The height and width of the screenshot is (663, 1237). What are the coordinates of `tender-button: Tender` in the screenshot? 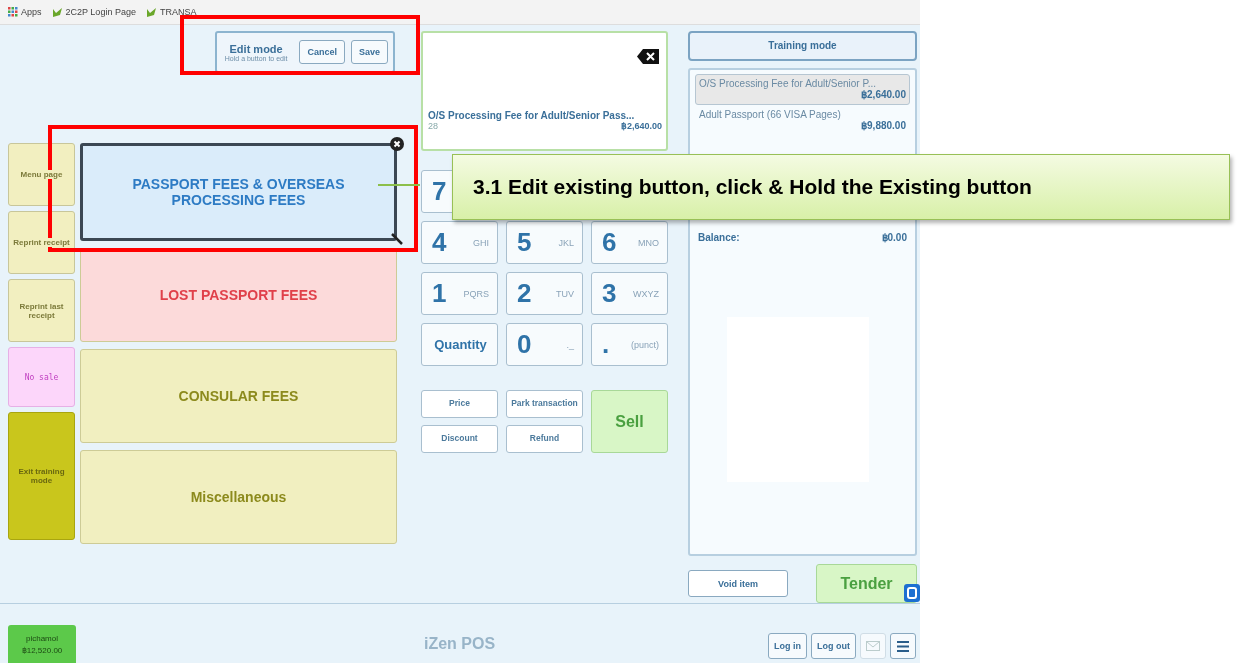 It's located at (866, 583).